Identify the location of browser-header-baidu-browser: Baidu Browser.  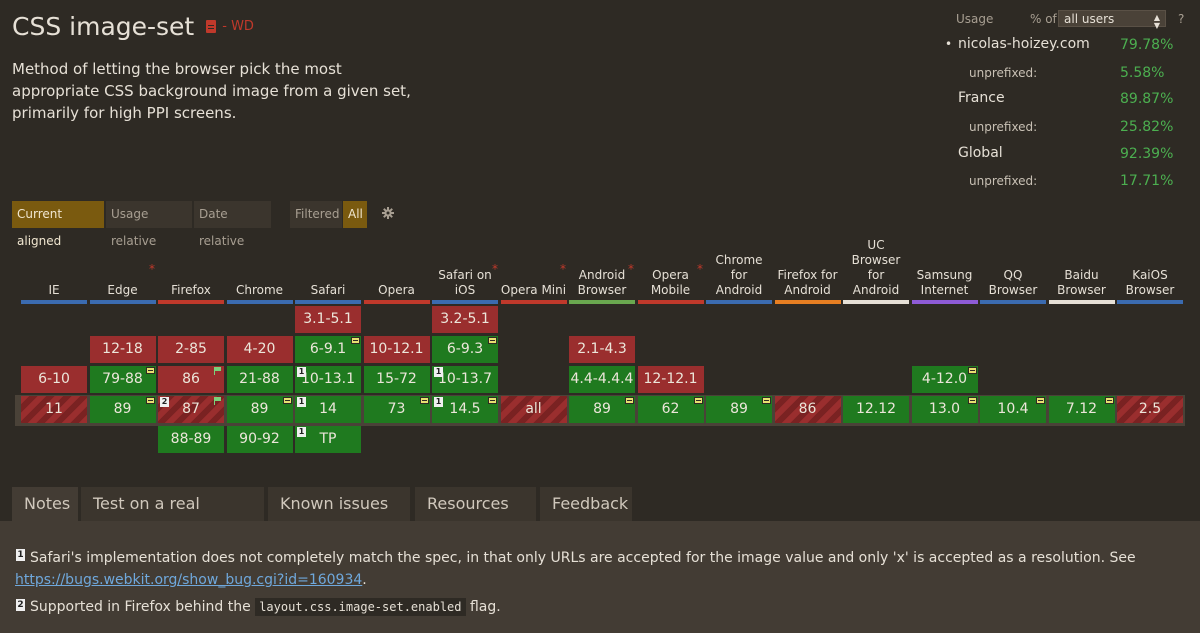
(1081, 270).